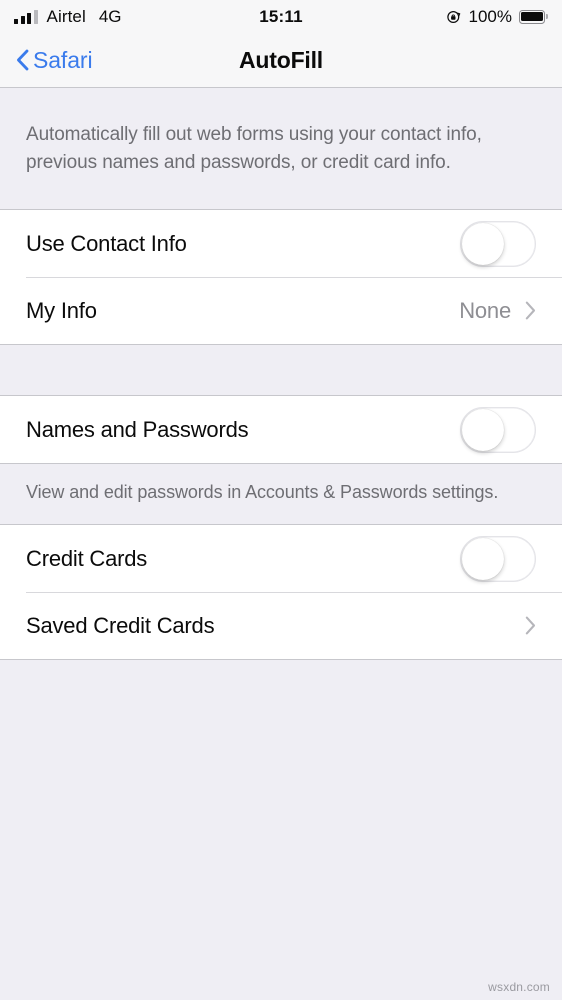  I want to click on back-button: Safari, so click(46, 60).